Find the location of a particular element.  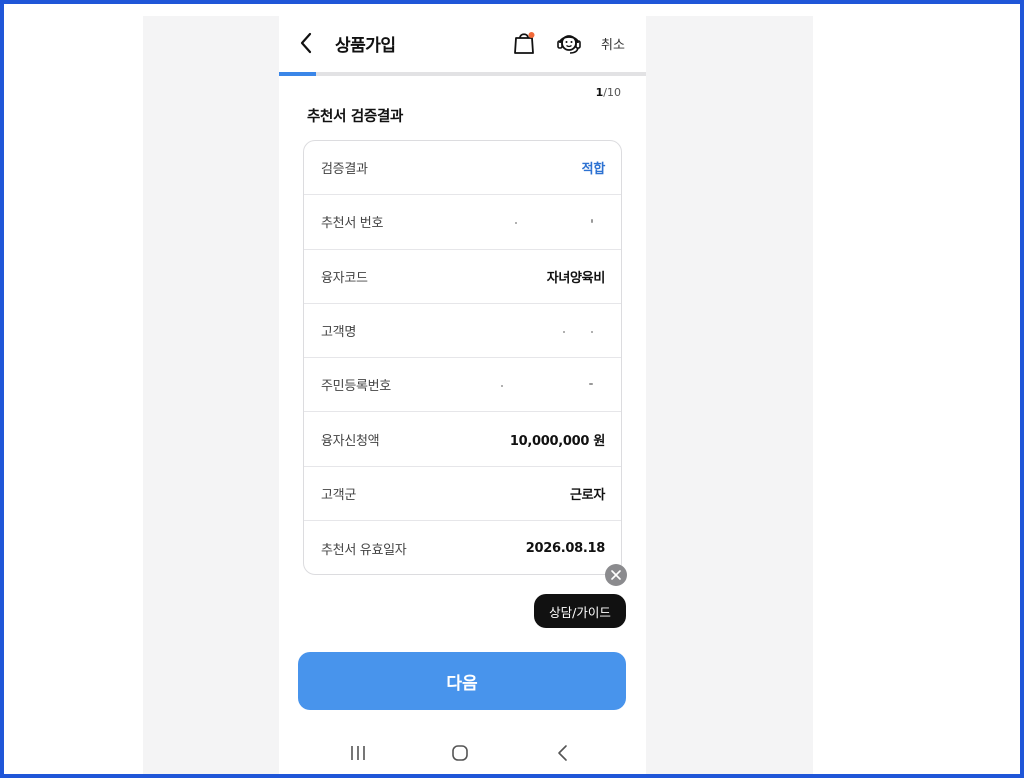

row-label: 고객명 is located at coordinates (338, 333).